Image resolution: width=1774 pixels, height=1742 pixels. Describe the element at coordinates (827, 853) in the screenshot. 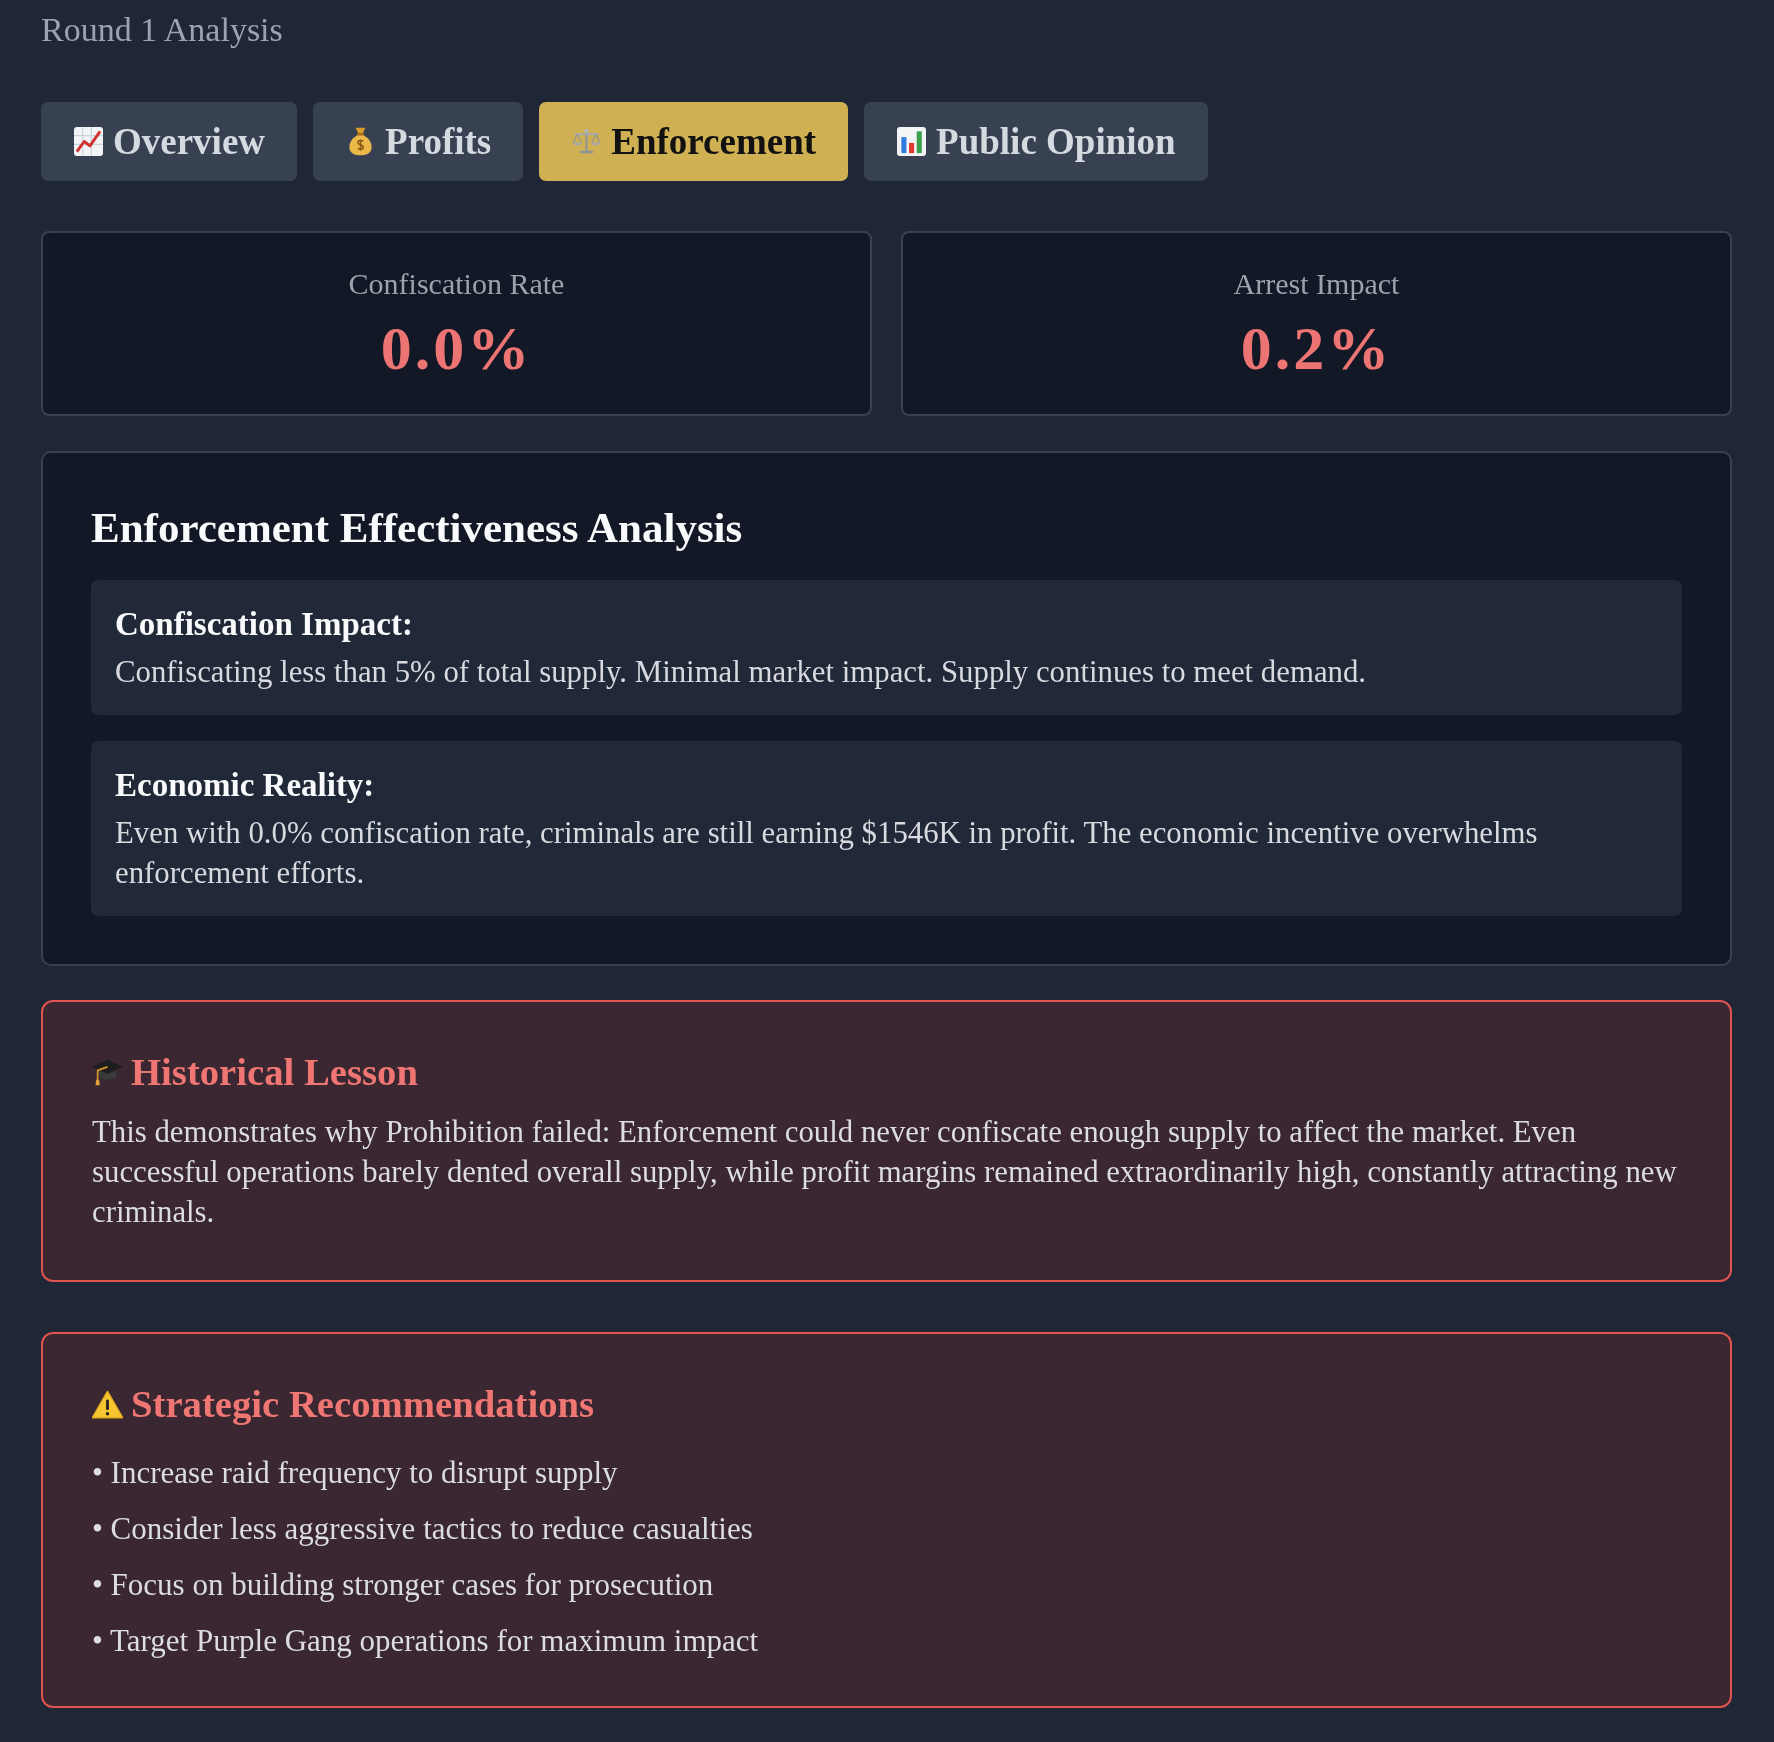

I see `info-text: Even with 0.0% confiscation rate, criminals are still earning $1546K in profit. The economic incentive overwhelms enforcement efforts.` at that location.